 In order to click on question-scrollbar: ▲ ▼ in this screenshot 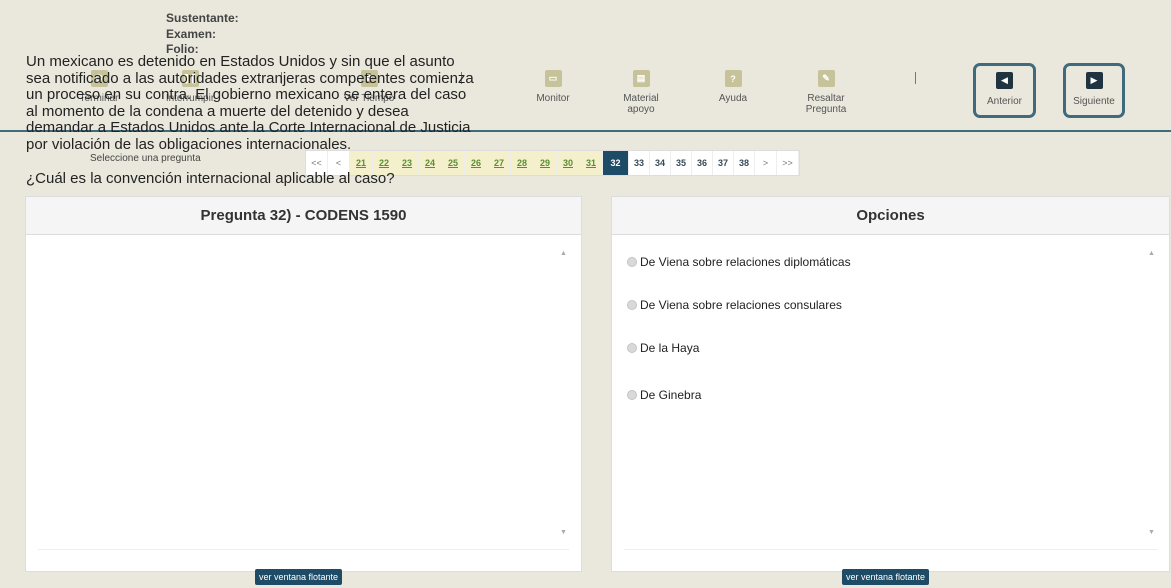, I will do `click(564, 394)`.